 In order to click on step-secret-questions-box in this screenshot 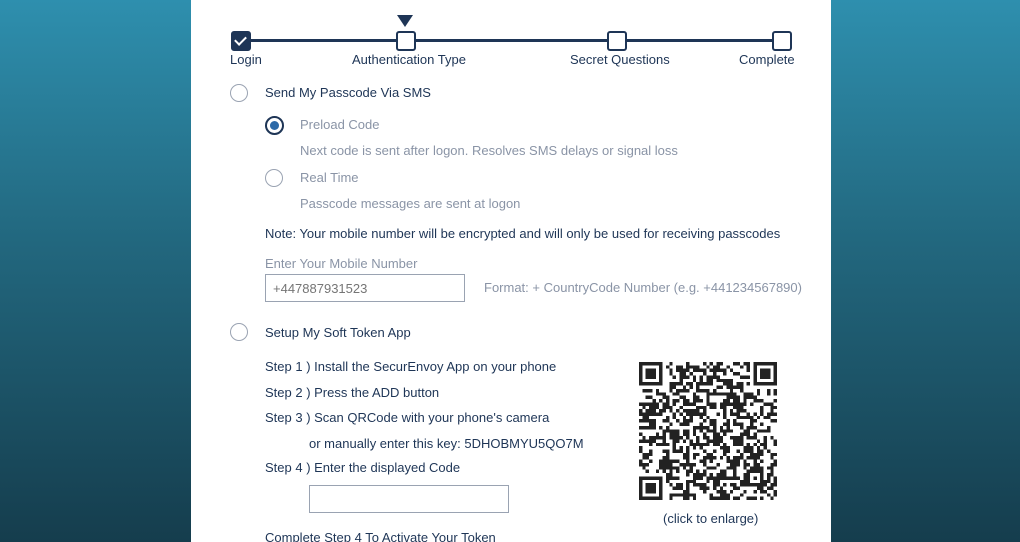, I will do `click(617, 41)`.